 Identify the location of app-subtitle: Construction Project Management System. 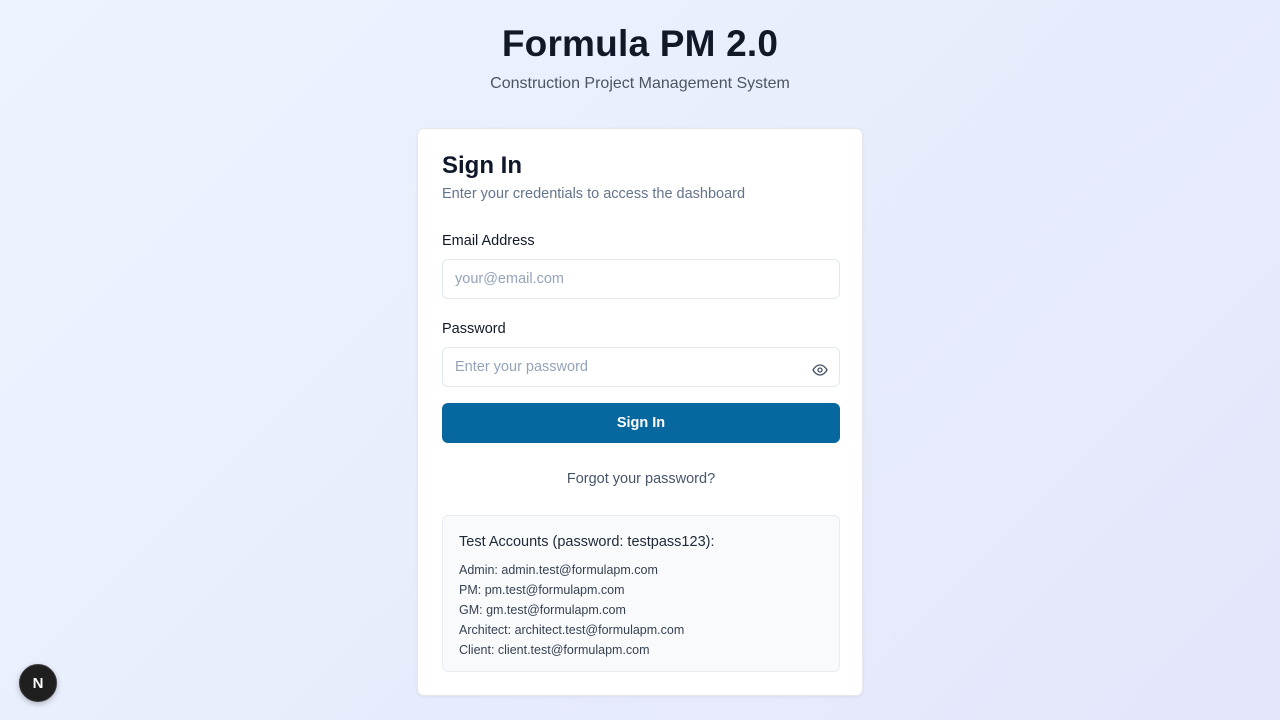
(640, 83).